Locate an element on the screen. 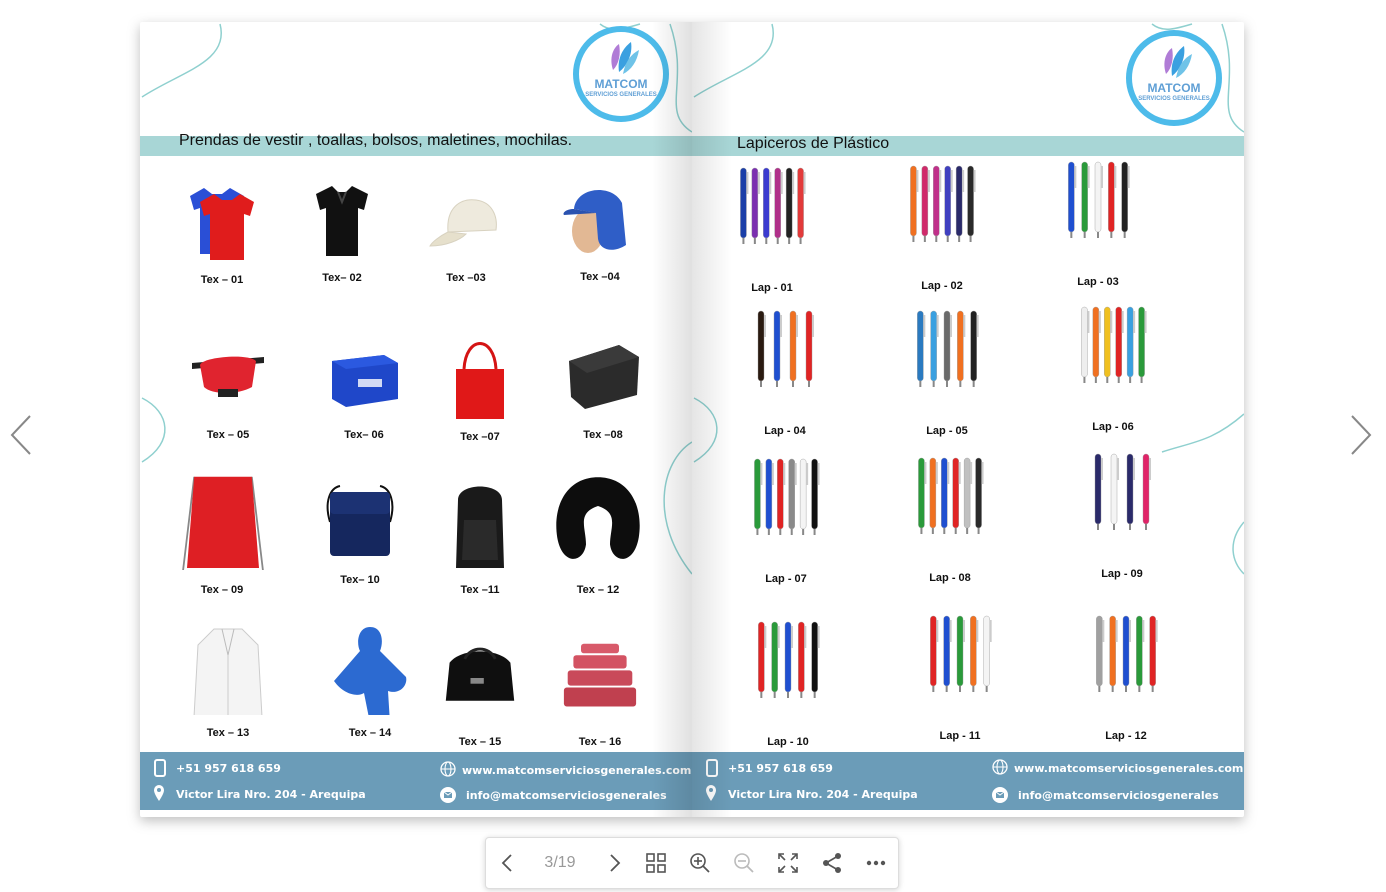 The height and width of the screenshot is (892, 1386). neck-pillow-icon is located at coordinates (598, 518).